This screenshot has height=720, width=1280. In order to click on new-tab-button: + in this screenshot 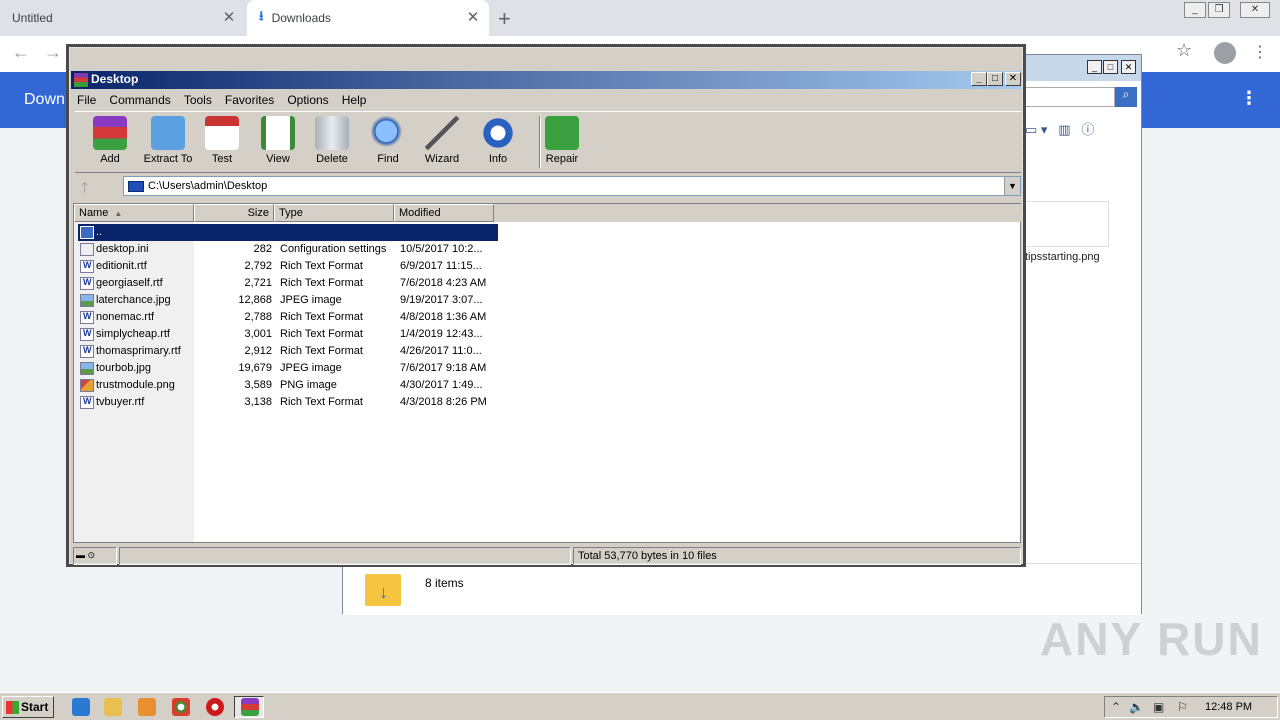, I will do `click(504, 19)`.